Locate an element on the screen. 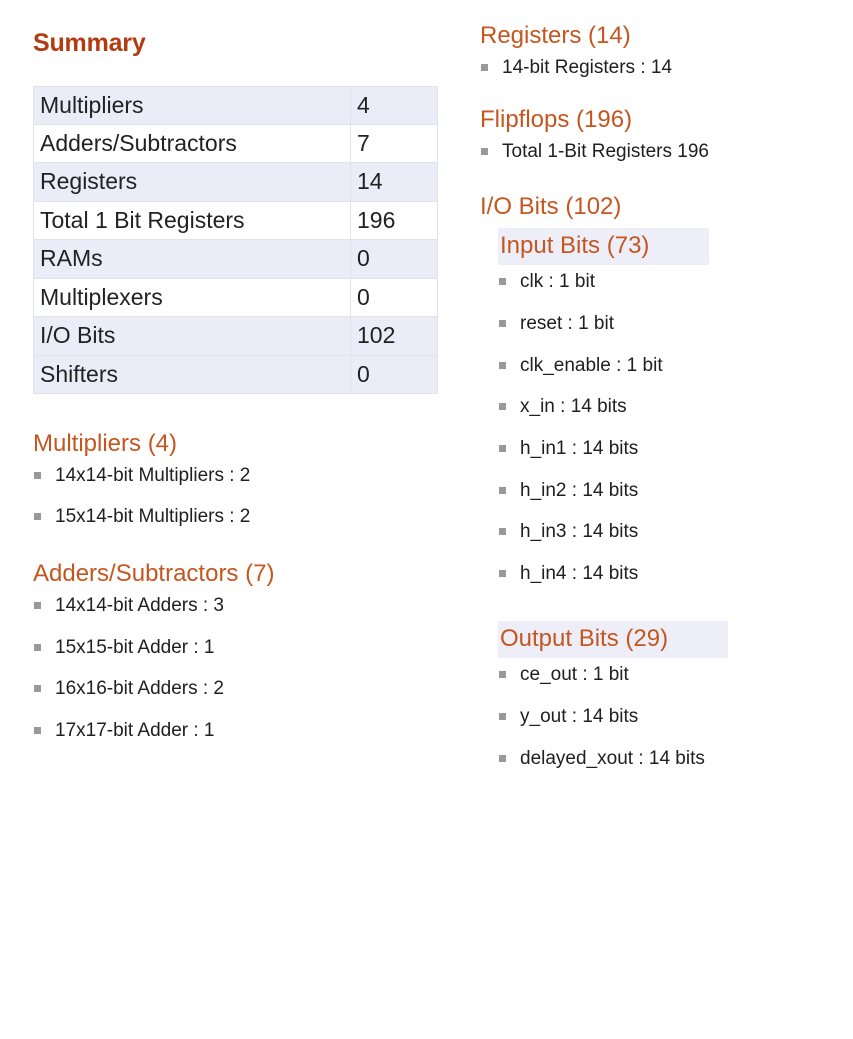 The image size is (853, 1039). table-row: RAMs 0 is located at coordinates (235, 259).